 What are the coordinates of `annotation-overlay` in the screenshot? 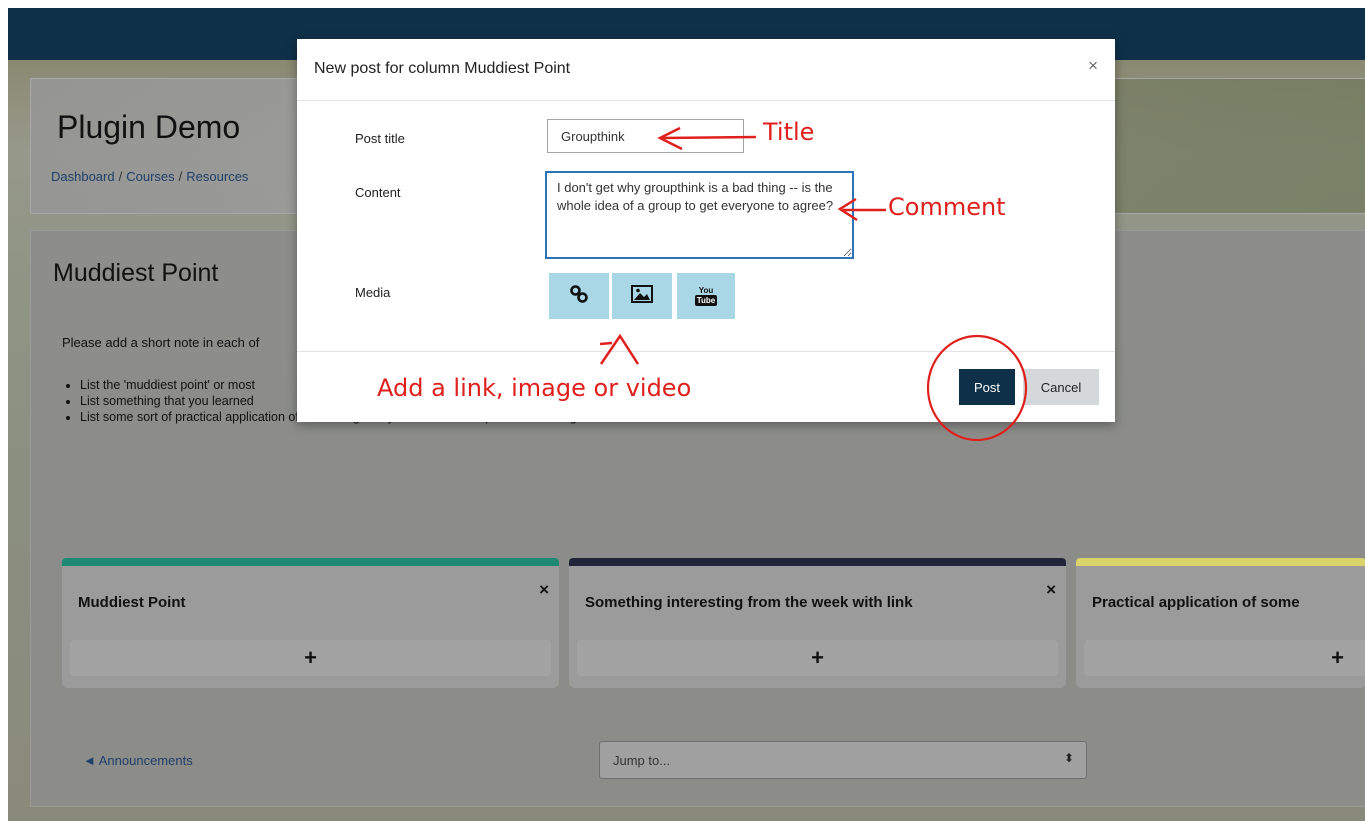 It's located at (813, 284).